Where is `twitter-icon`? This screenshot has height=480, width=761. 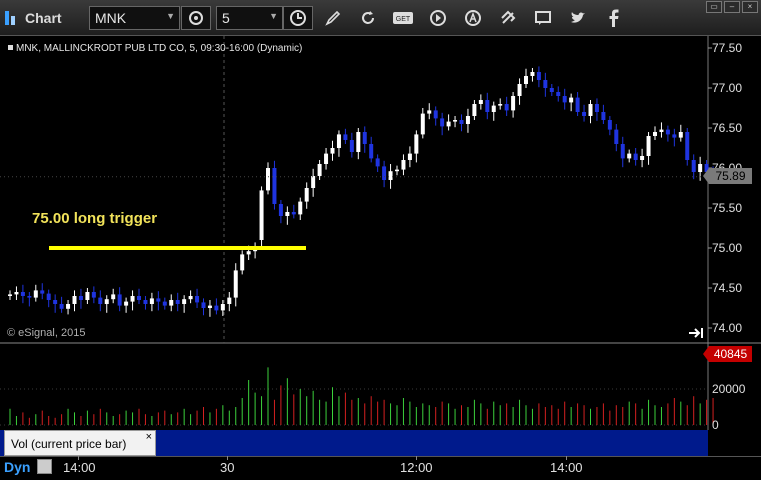 twitter-icon is located at coordinates (578, 17).